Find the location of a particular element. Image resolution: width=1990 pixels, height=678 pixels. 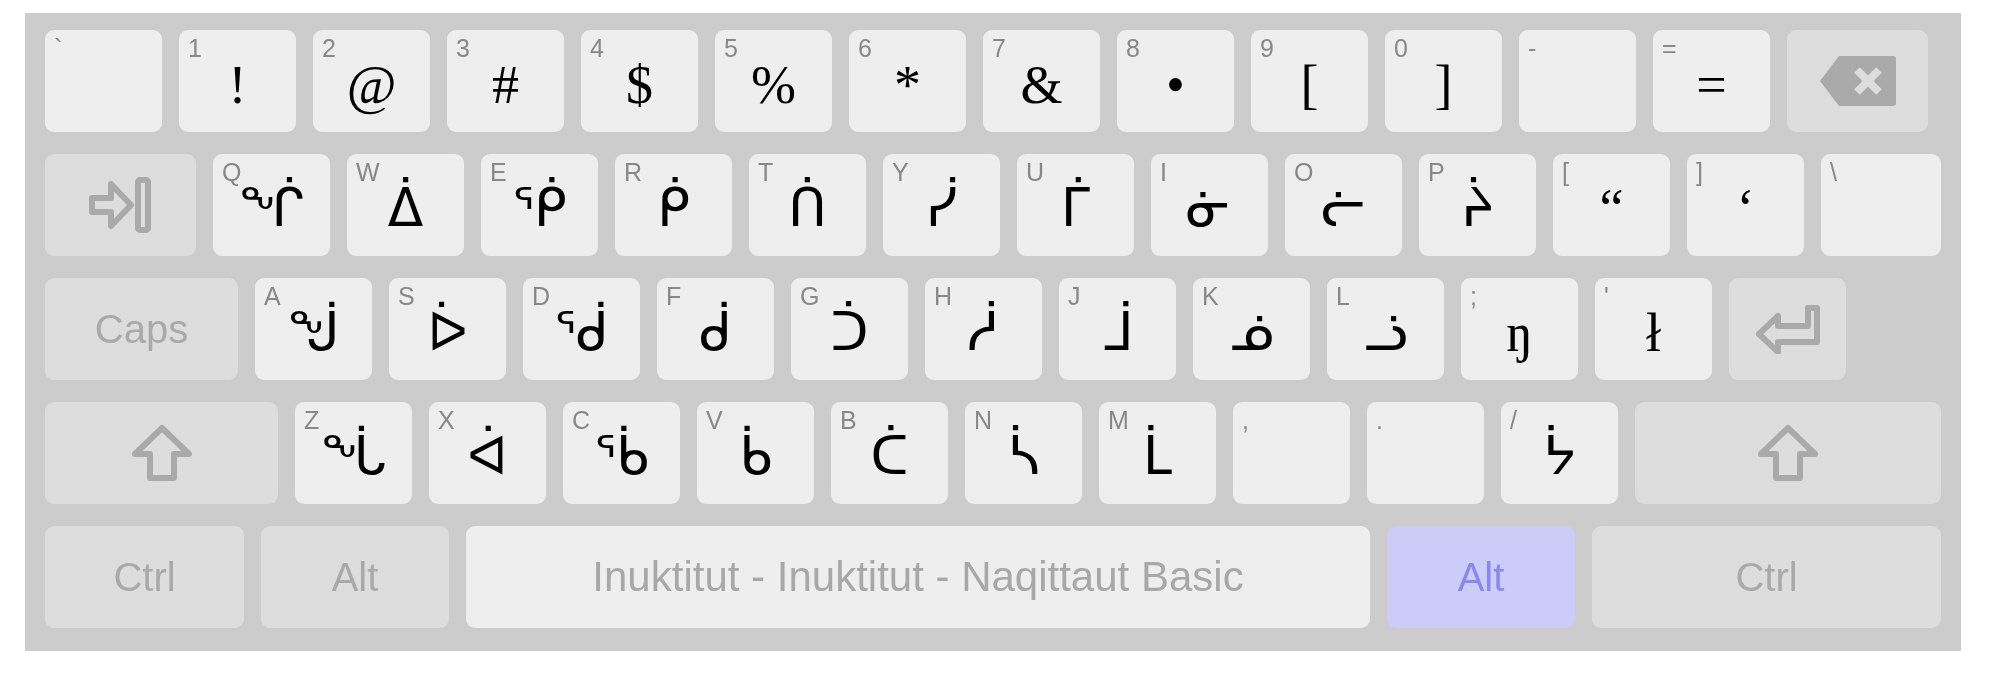

key-legend: \ is located at coordinates (1833, 172).